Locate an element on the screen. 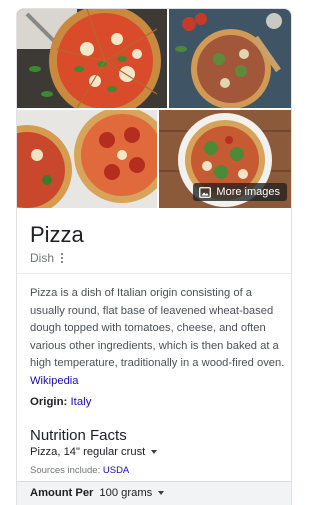  nutrition-title: Nutrition Facts is located at coordinates (78, 435).